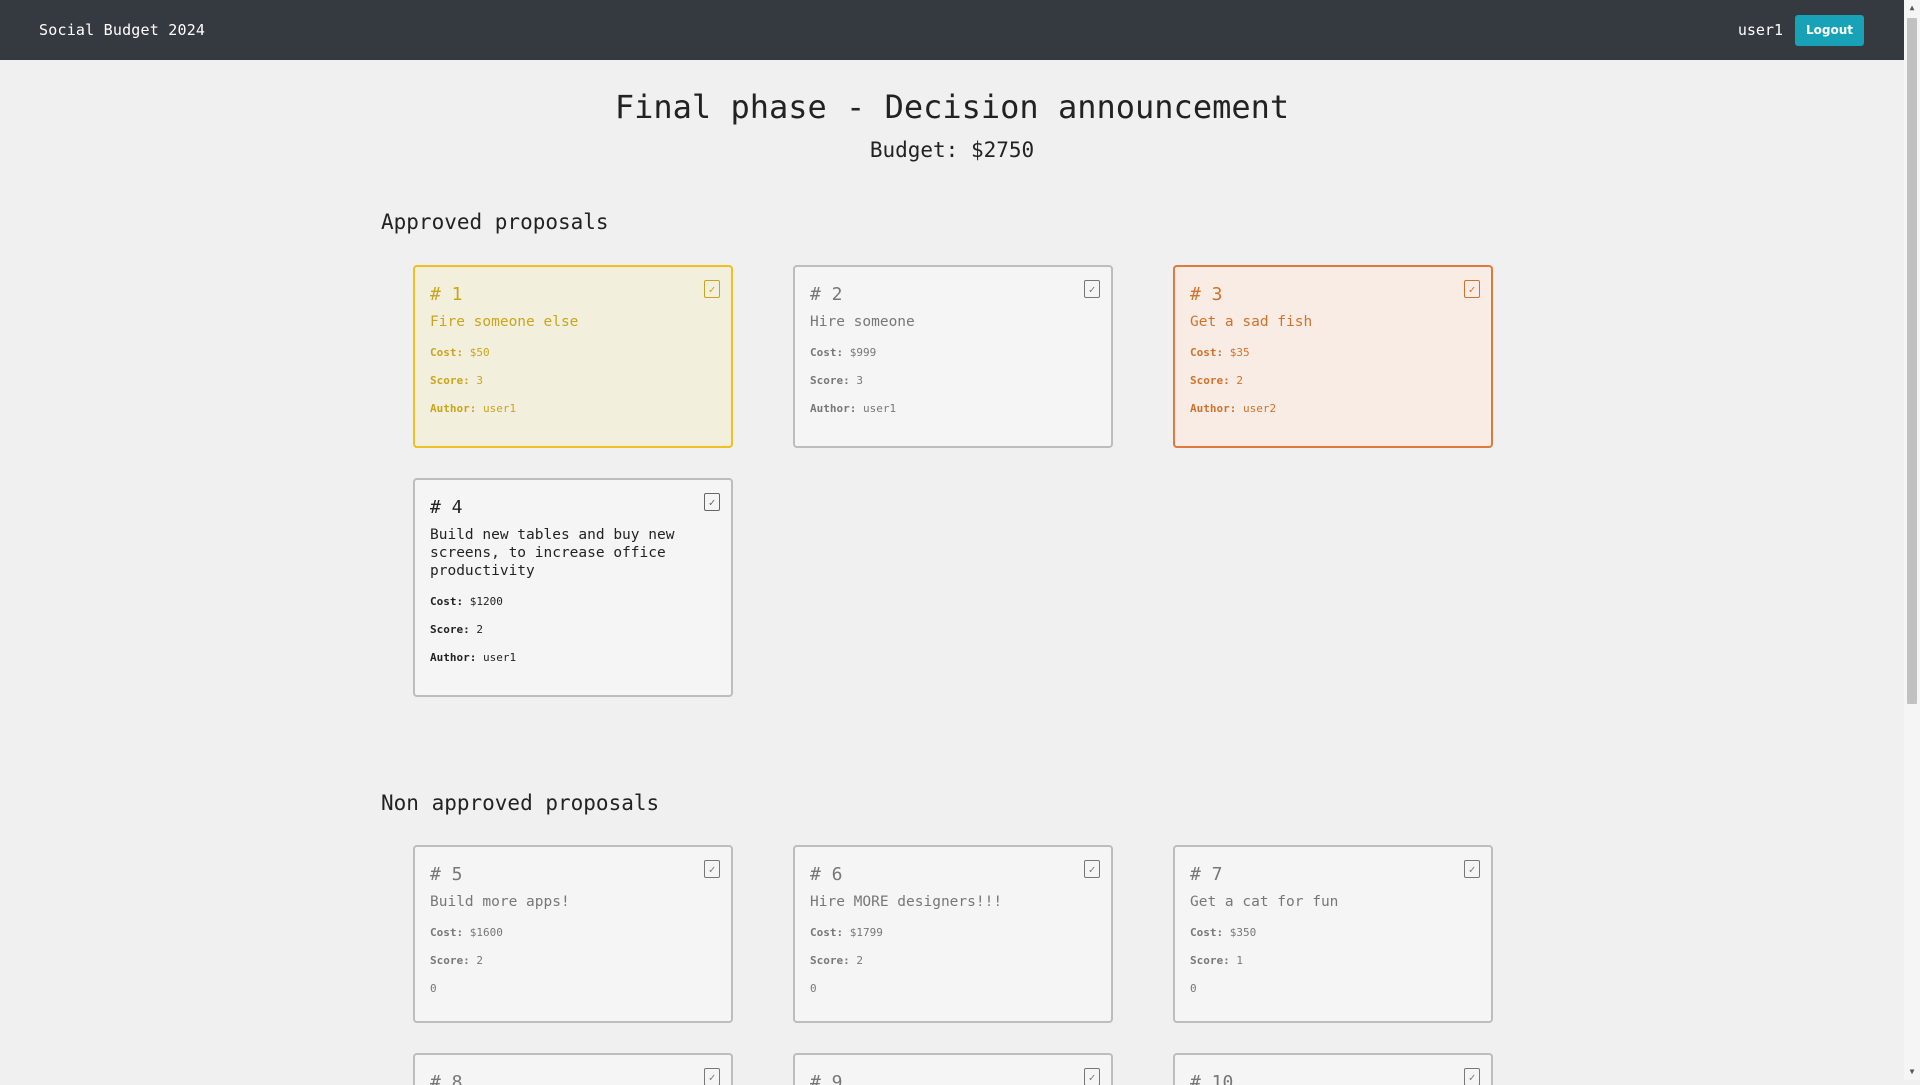 This screenshot has width=1920, height=1085. What do you see at coordinates (500, 902) in the screenshot?
I see `proposal-description: Build more apps!` at bounding box center [500, 902].